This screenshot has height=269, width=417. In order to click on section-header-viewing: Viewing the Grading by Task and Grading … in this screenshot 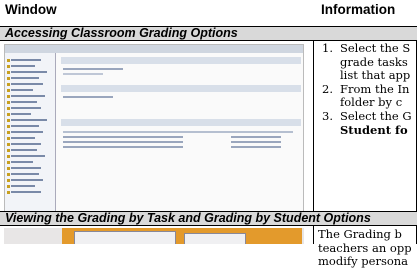, I will do `click(208, 218)`.